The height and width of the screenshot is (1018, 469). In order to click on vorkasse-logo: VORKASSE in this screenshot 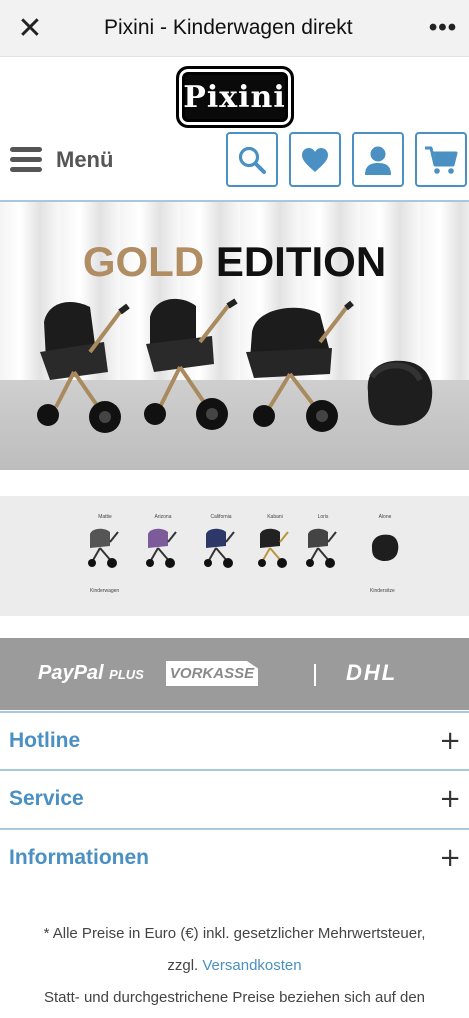, I will do `click(212, 673)`.